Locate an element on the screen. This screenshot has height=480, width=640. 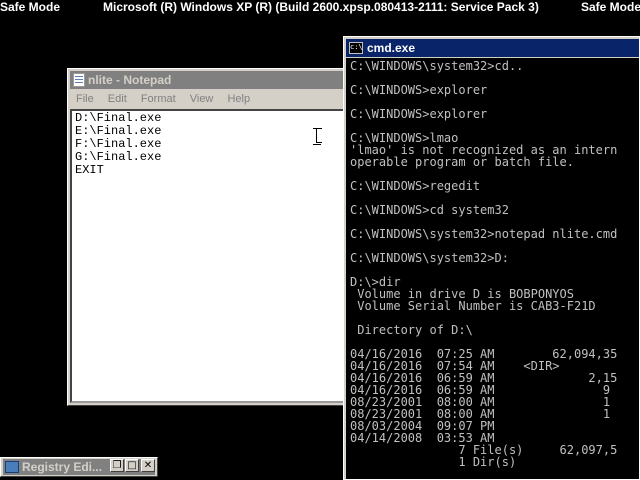
safe-mode-label-left: Safe Mode is located at coordinates (30, 7).